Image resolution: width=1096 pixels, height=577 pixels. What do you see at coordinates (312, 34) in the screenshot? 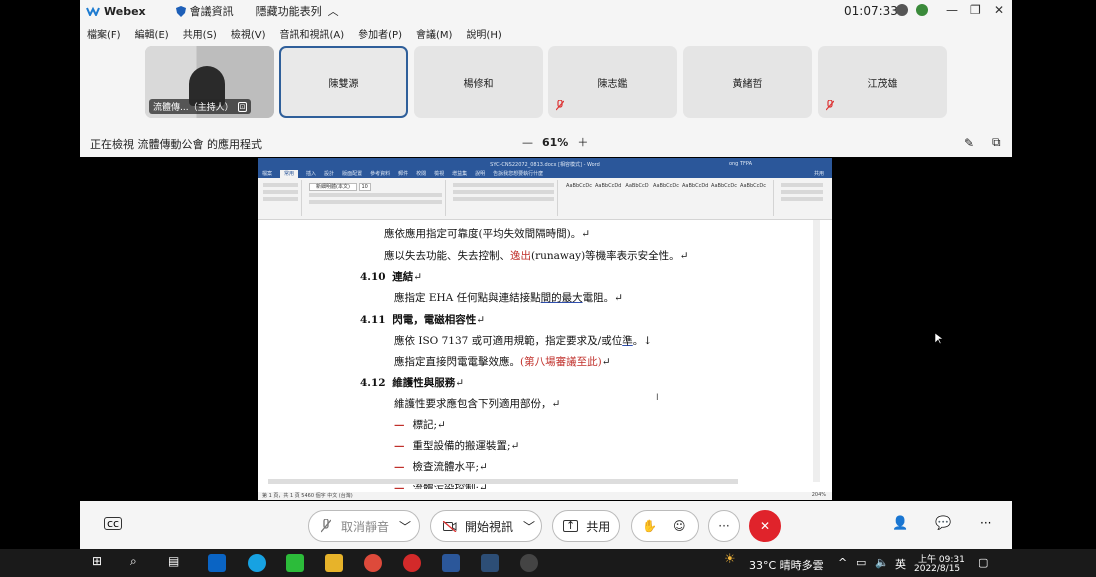
I see `menu-audio-video: 音訊和視訊(A)` at bounding box center [312, 34].